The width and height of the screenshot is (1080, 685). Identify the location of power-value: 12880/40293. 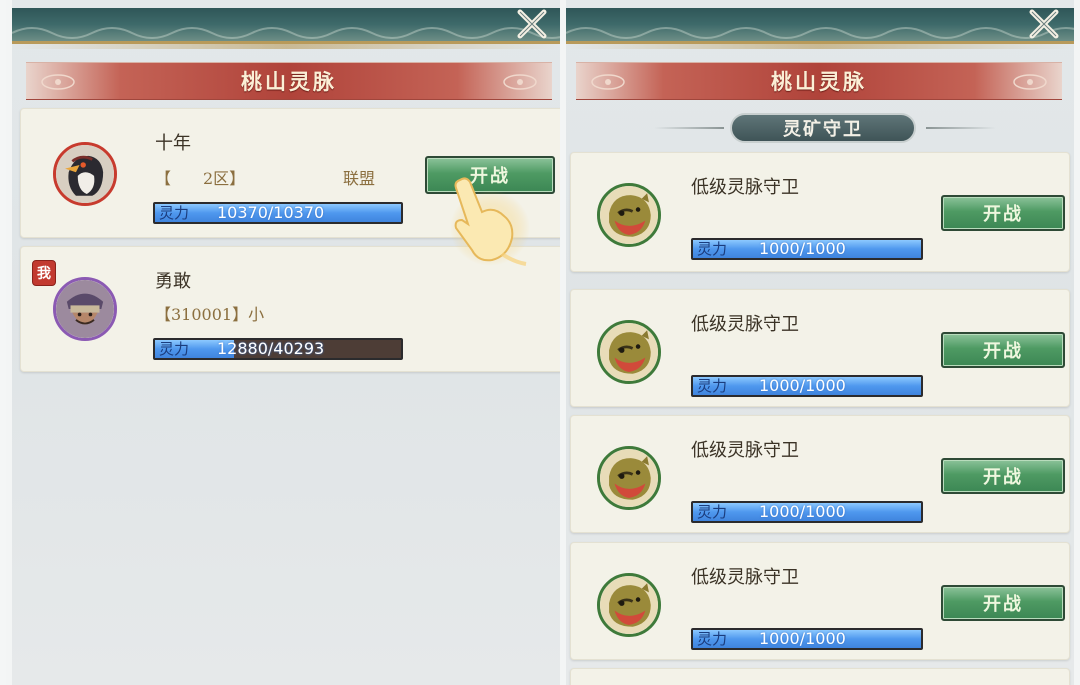
(271, 348).